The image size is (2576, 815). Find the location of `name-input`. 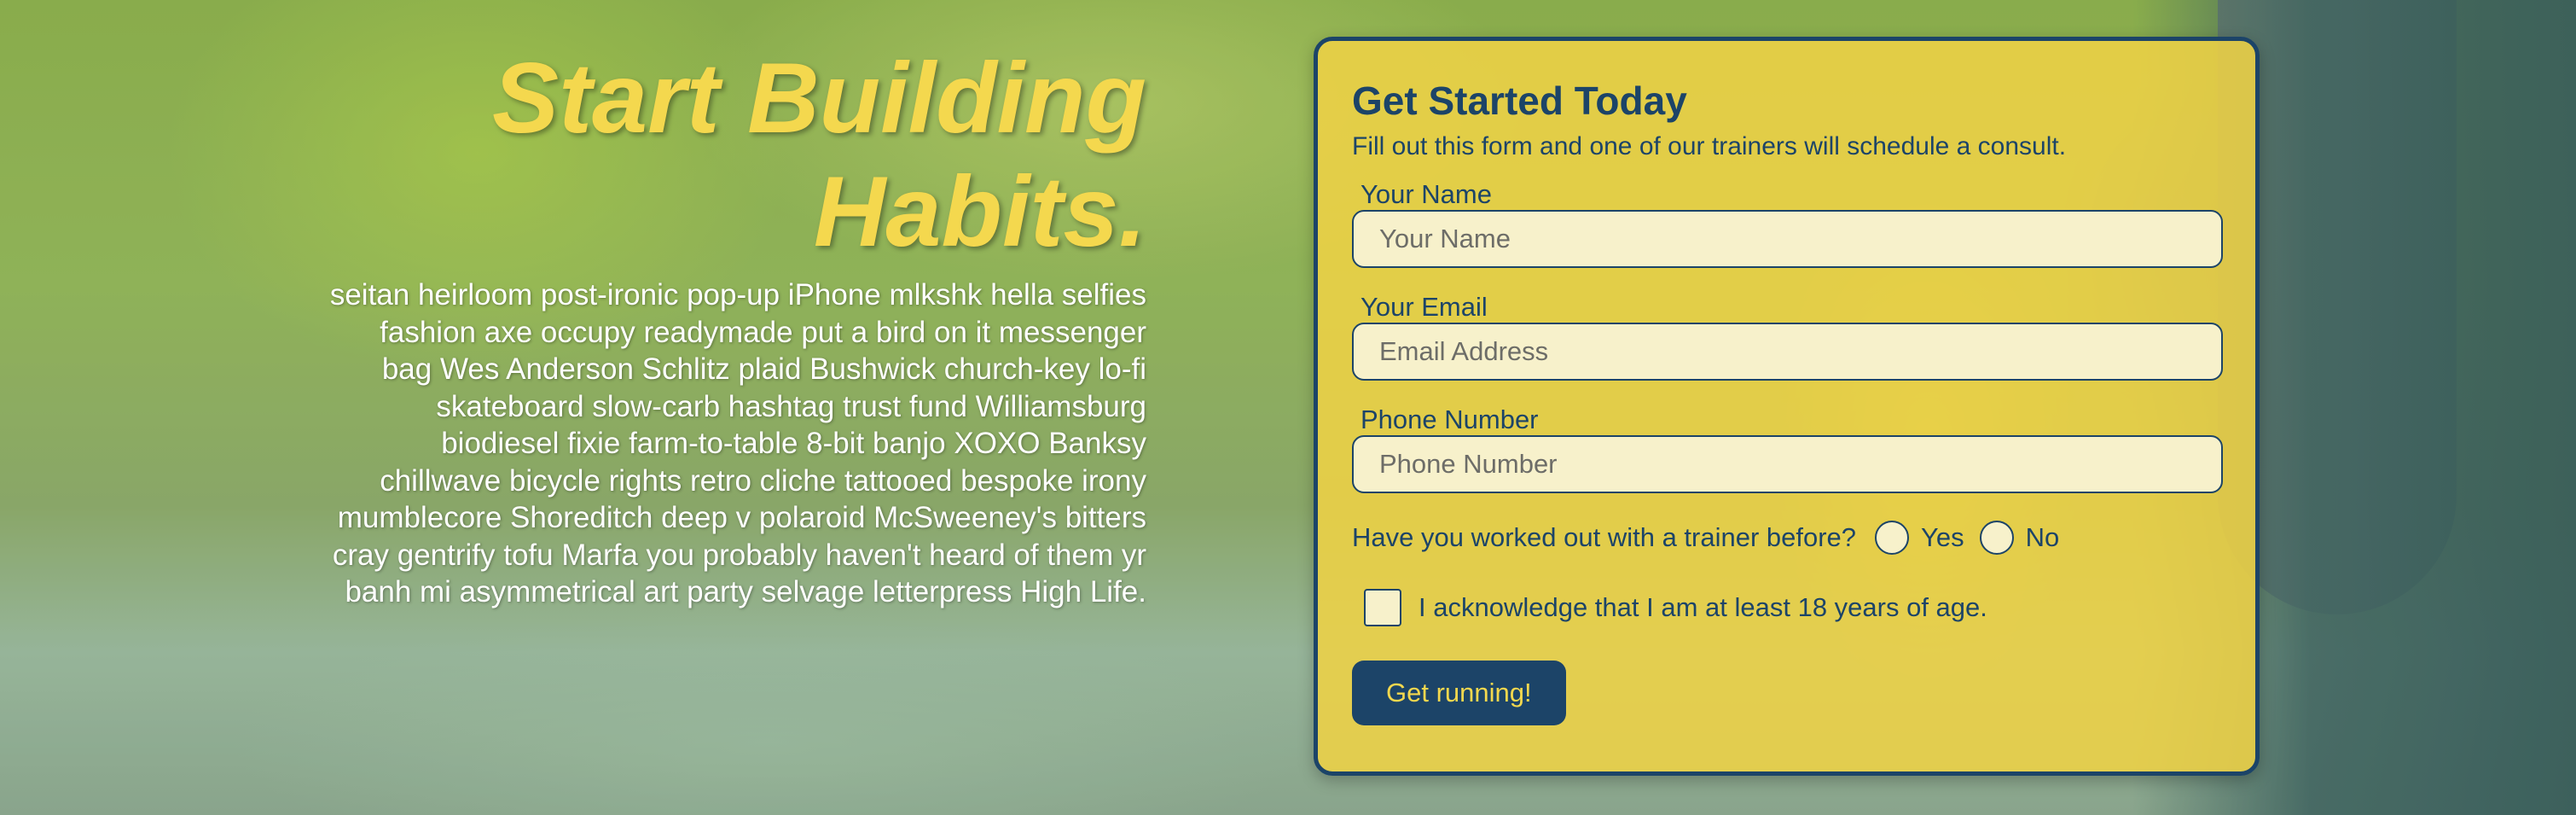

name-input is located at coordinates (1787, 239).